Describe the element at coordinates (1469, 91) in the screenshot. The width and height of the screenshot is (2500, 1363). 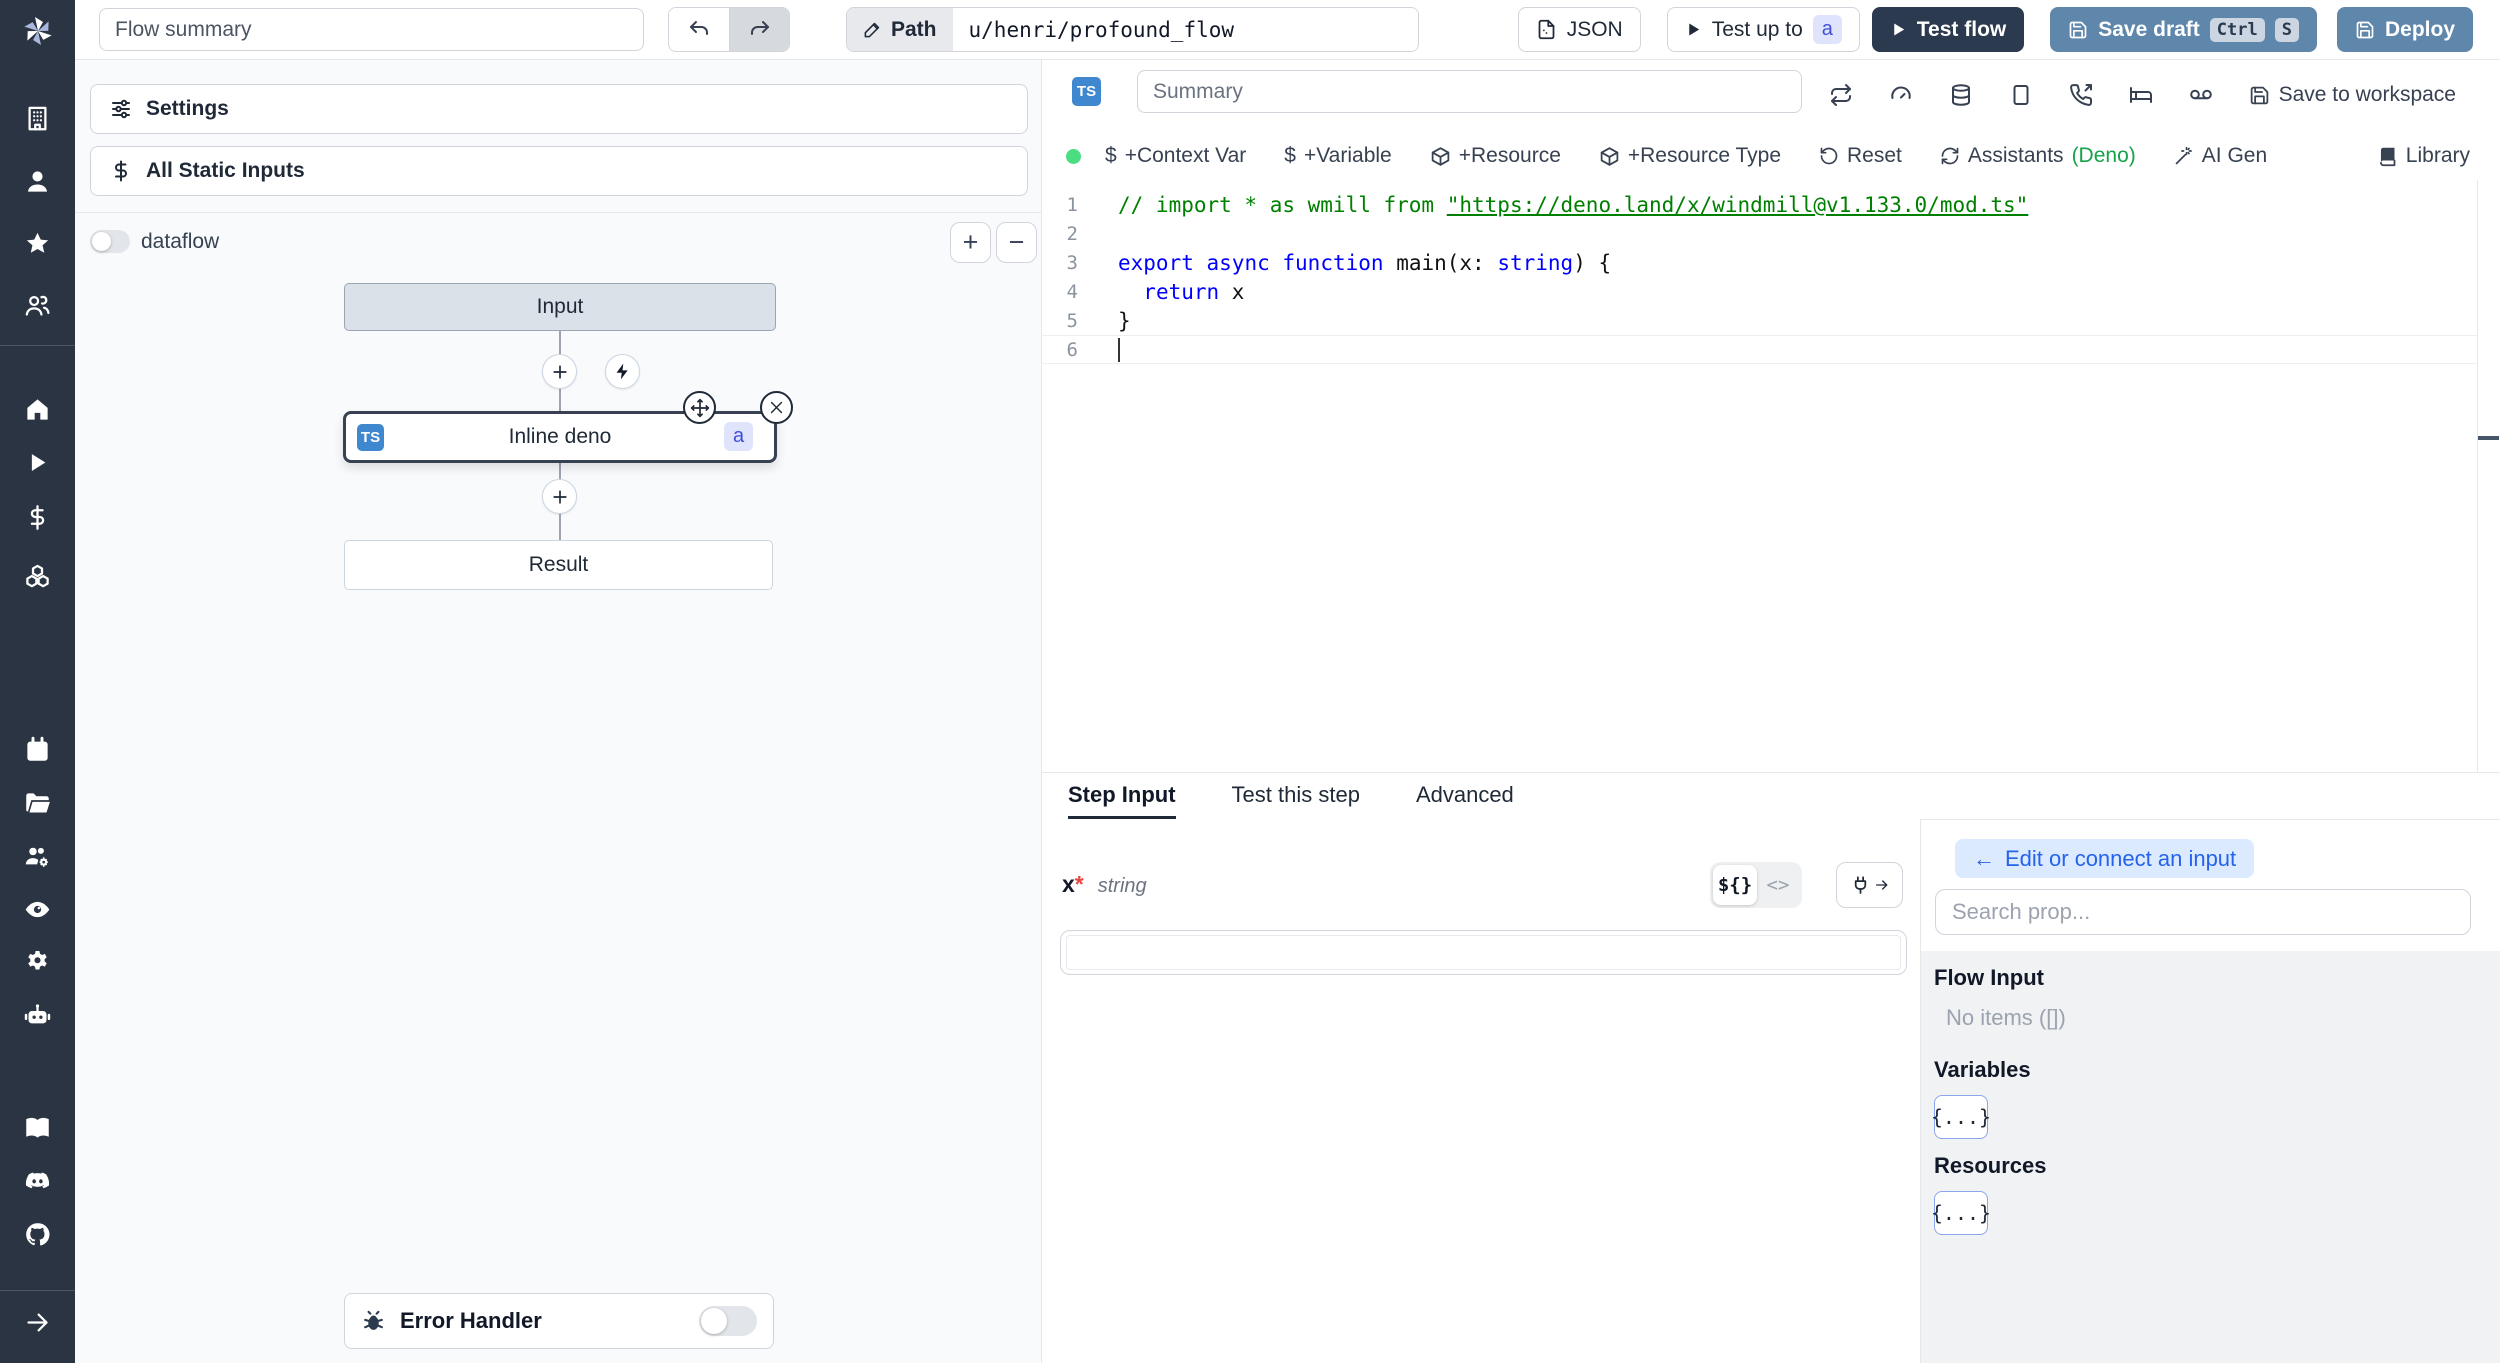
I see `step-summary-input` at that location.